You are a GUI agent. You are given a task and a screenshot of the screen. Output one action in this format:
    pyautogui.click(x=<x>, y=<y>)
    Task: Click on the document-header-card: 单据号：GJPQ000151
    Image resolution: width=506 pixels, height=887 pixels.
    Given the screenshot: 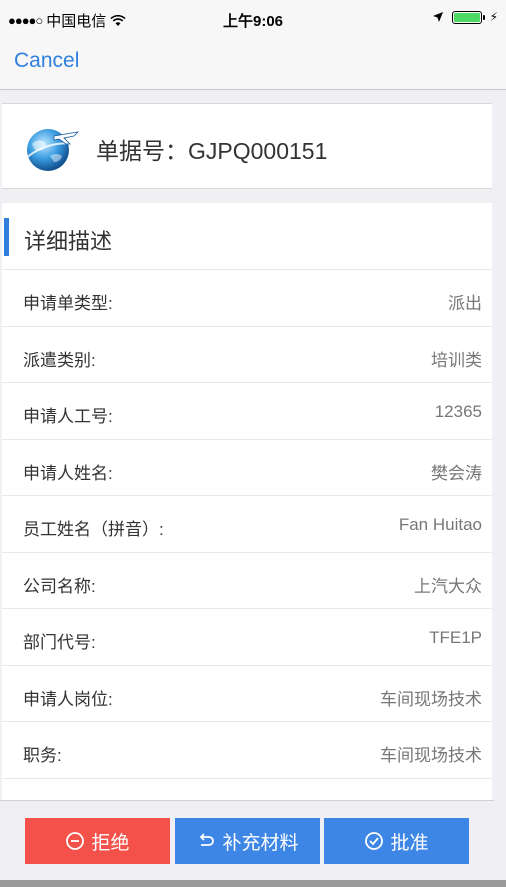 What is the action you would take?
    pyautogui.click(x=247, y=146)
    